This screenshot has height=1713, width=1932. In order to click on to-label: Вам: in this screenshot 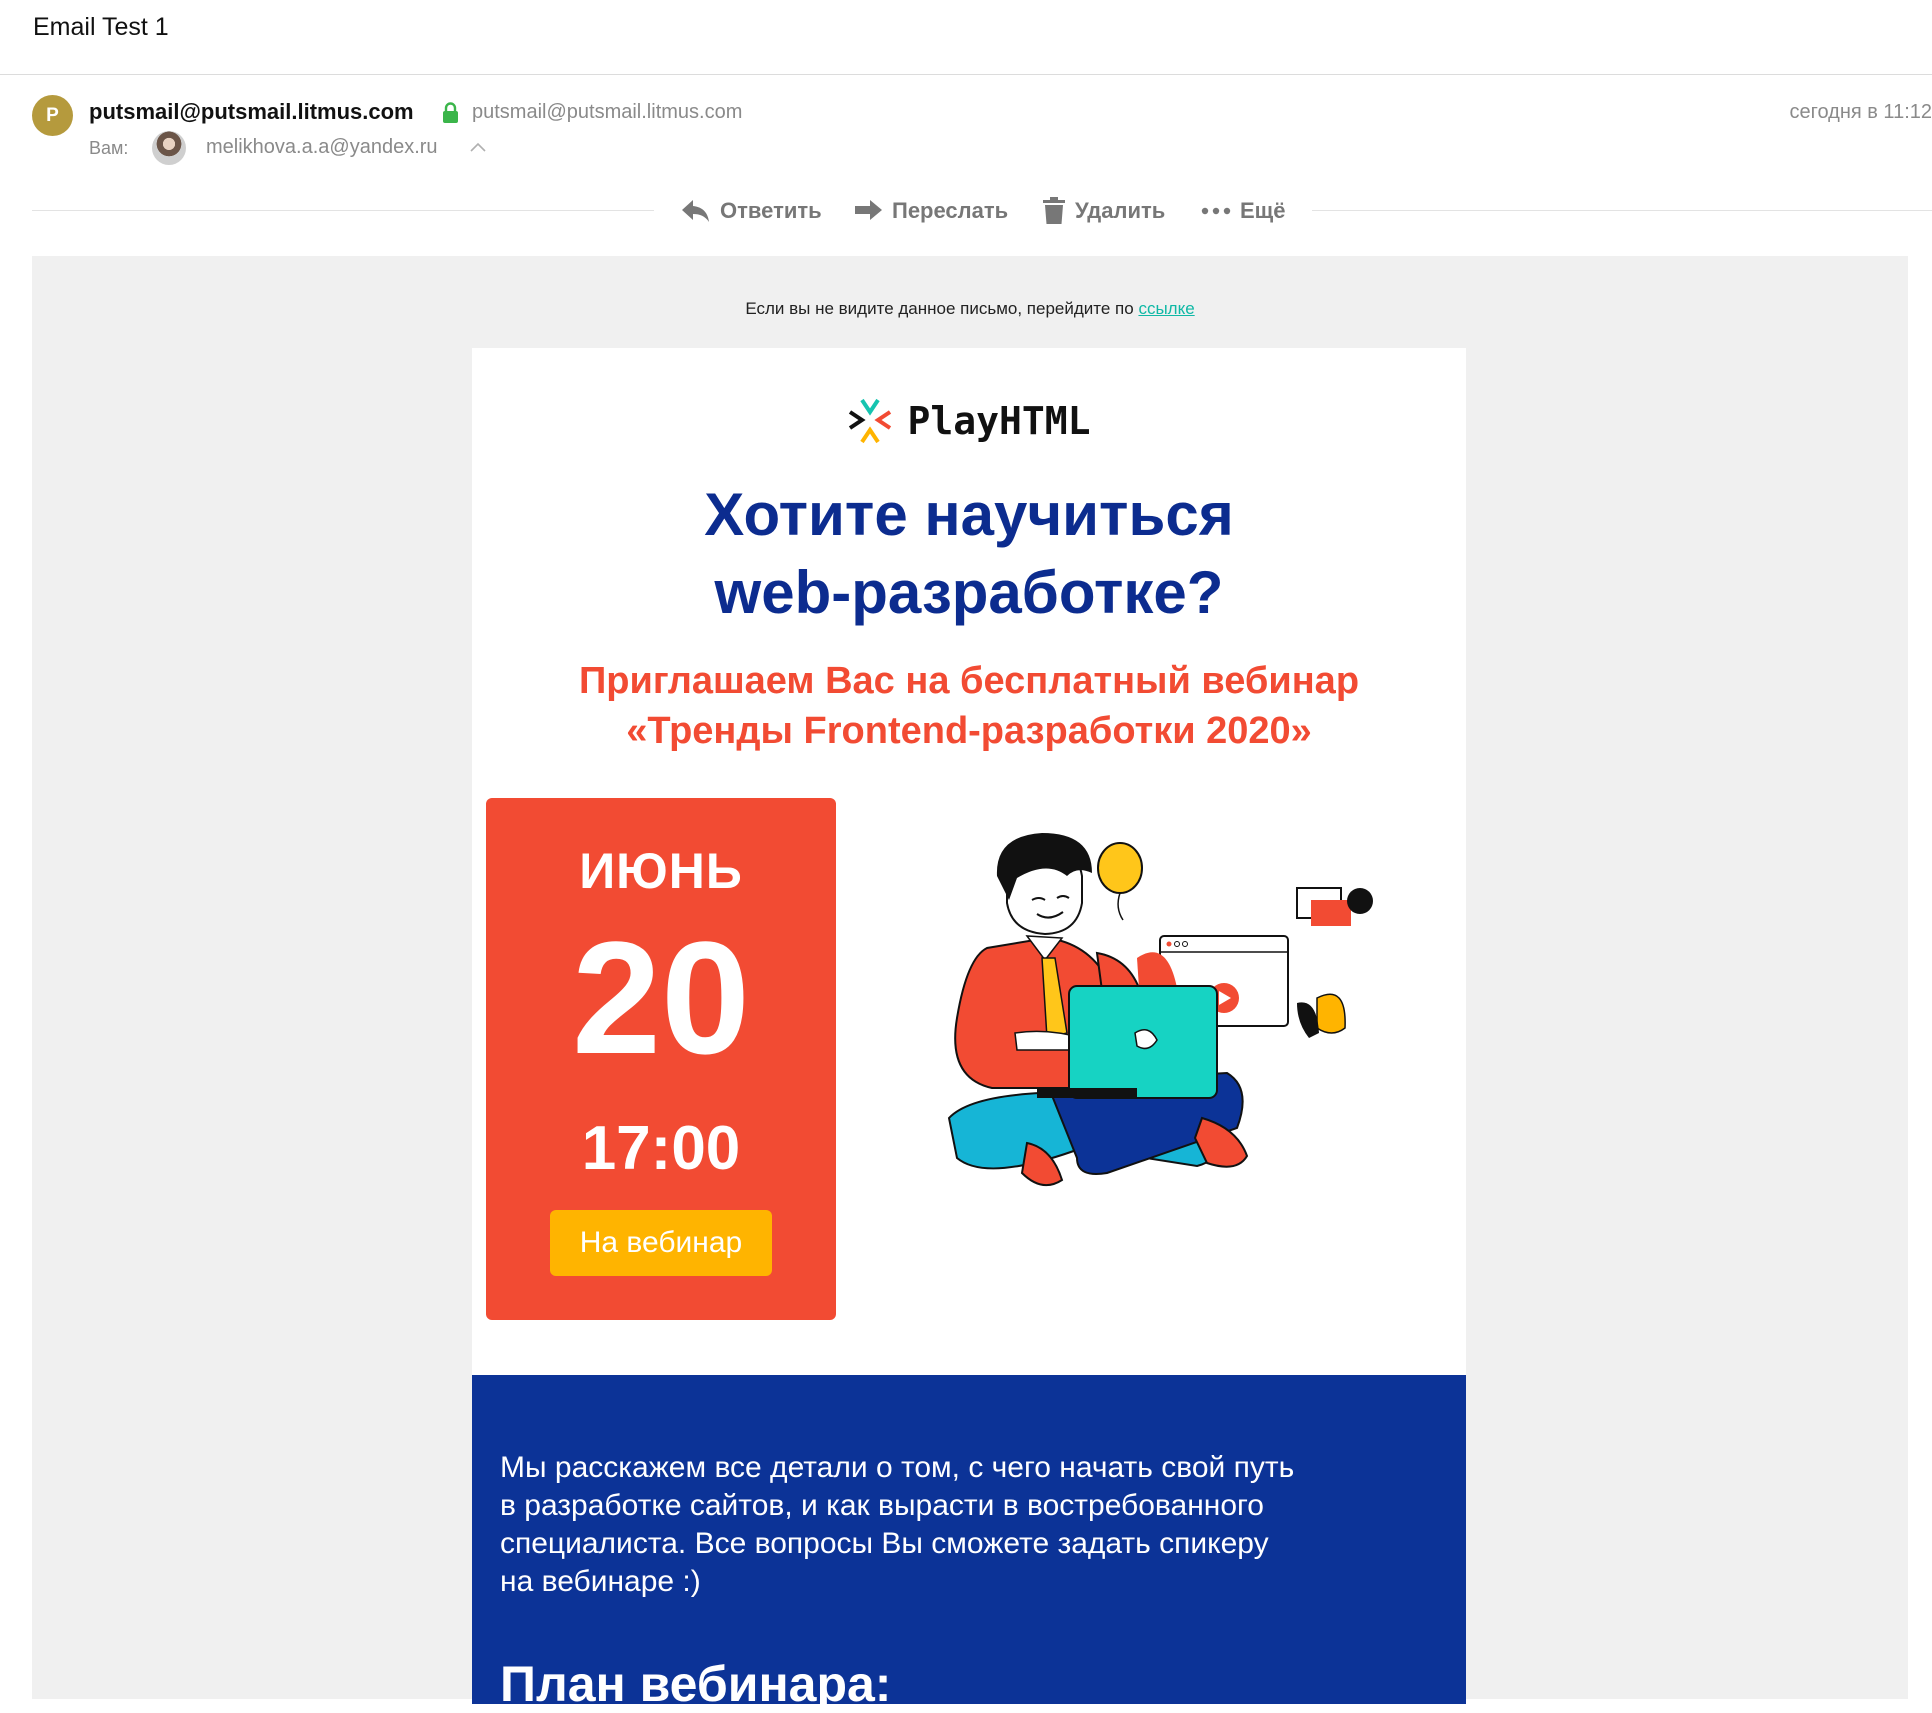, I will do `click(109, 148)`.